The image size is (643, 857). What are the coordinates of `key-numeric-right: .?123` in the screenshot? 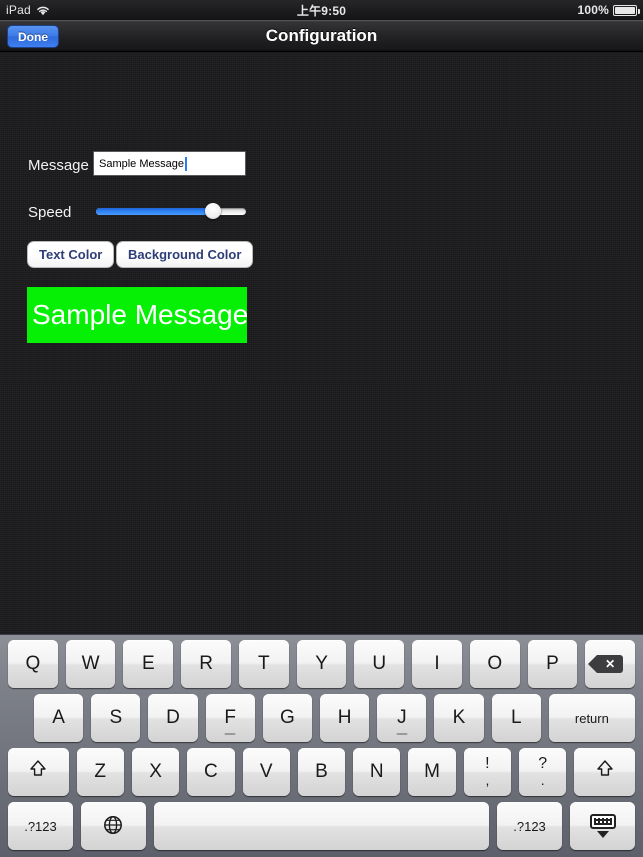 It's located at (530, 826).